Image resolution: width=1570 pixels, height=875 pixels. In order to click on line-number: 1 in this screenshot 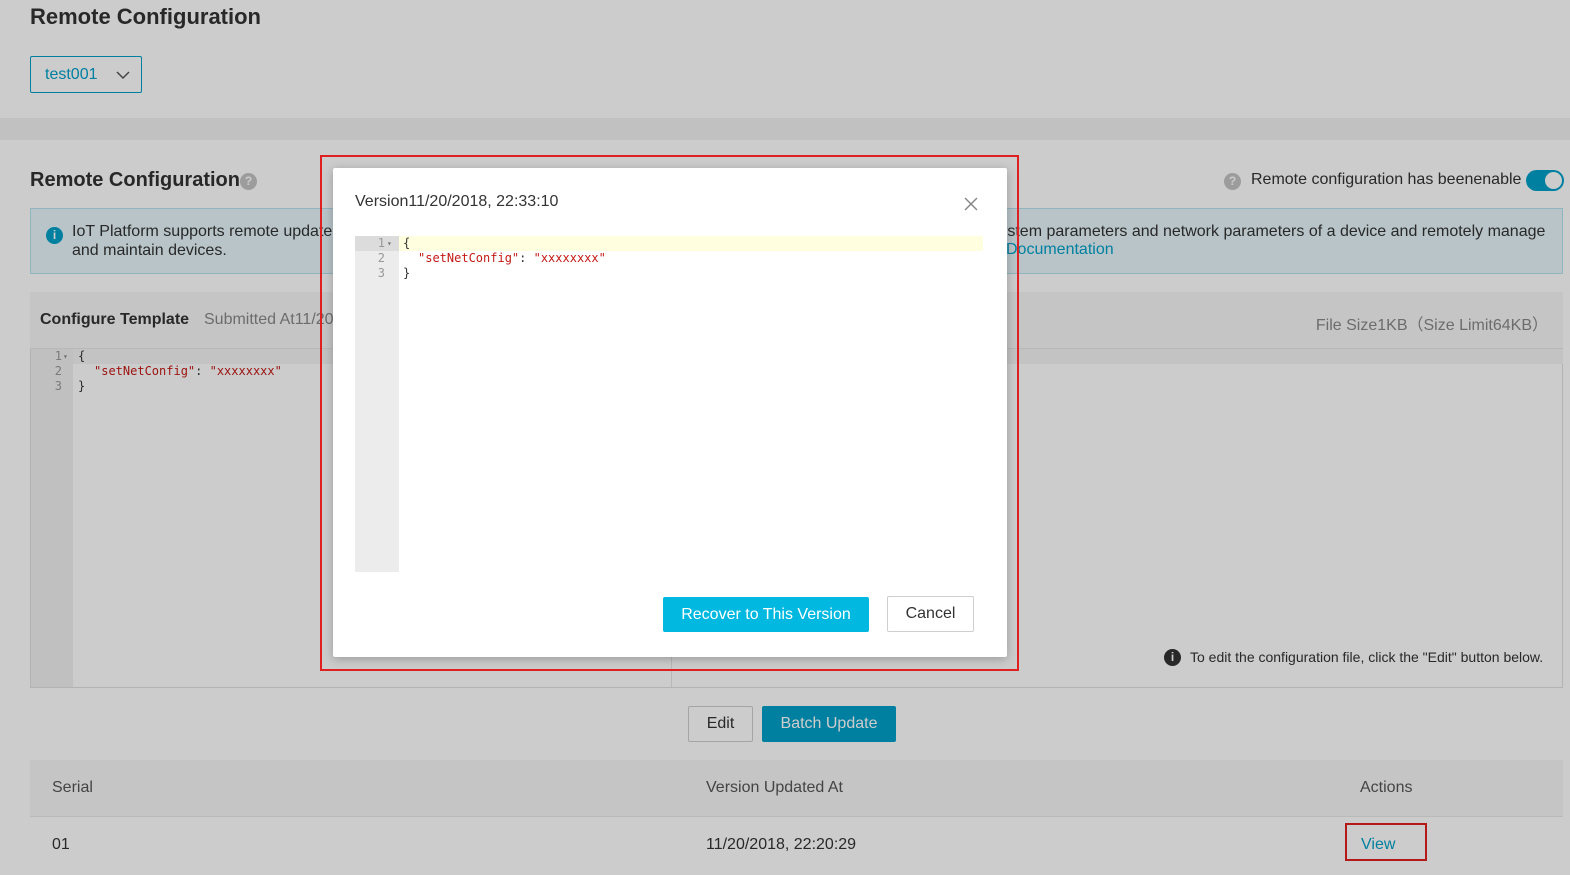, I will do `click(381, 243)`.